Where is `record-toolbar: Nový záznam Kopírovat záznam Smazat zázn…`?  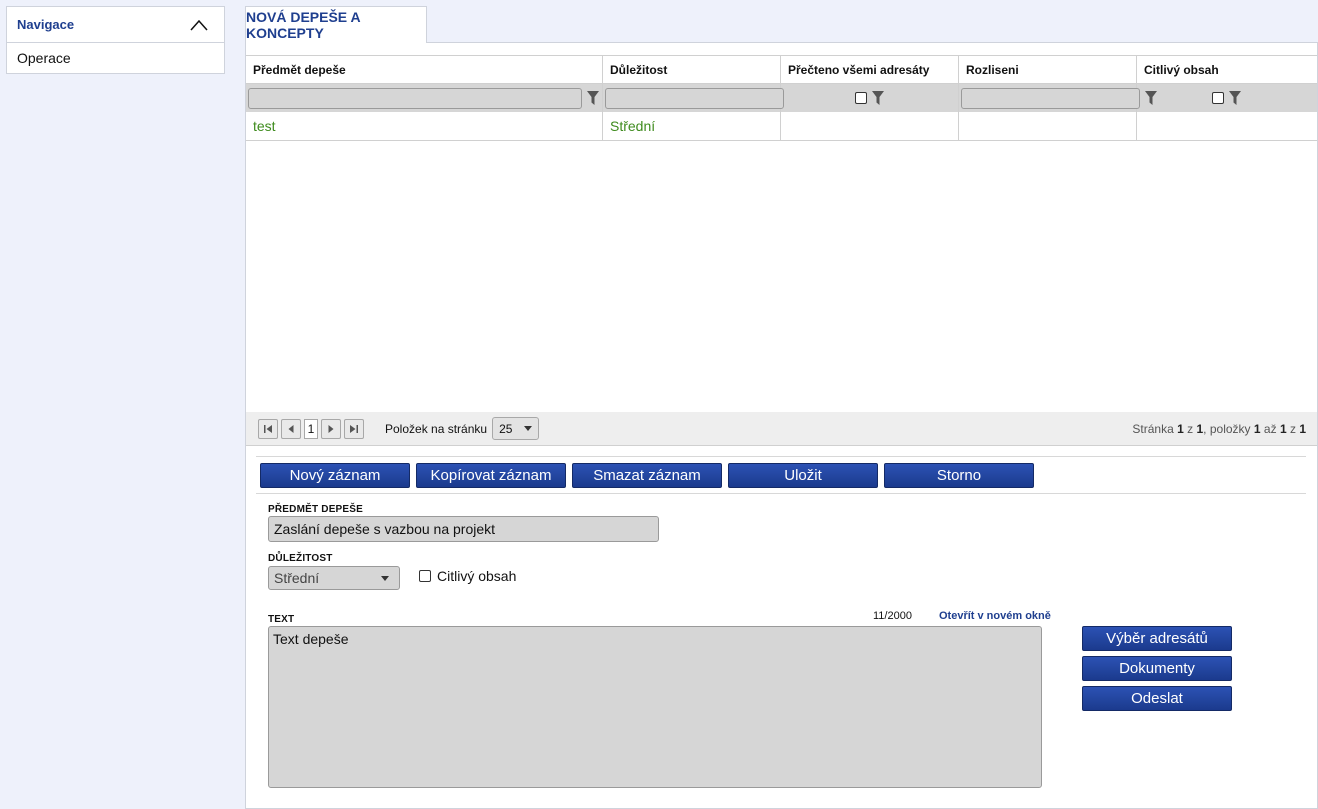 record-toolbar: Nový záznam Kopírovat záznam Smazat zázn… is located at coordinates (781, 475).